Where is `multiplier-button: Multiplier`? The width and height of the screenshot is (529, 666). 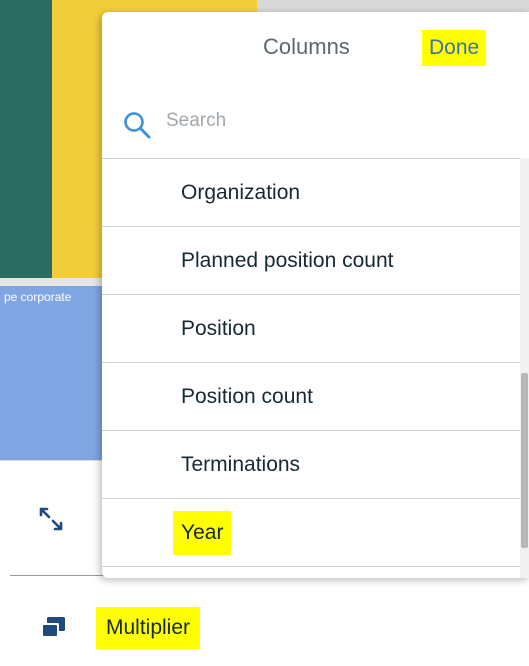 multiplier-button: Multiplier is located at coordinates (148, 628).